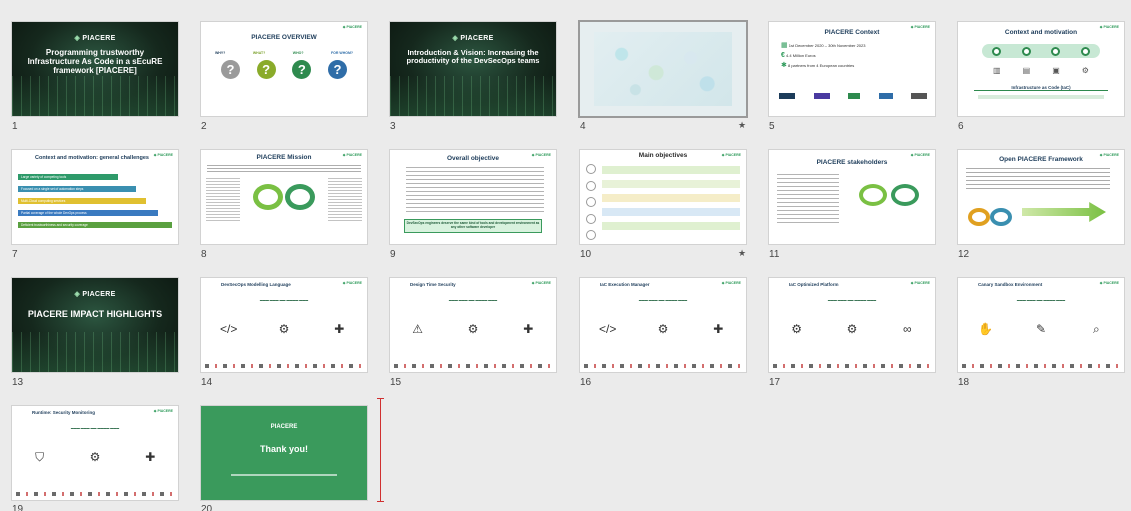 This screenshot has height=511, width=1131. I want to click on partners-icon: ✱, so click(784, 65).